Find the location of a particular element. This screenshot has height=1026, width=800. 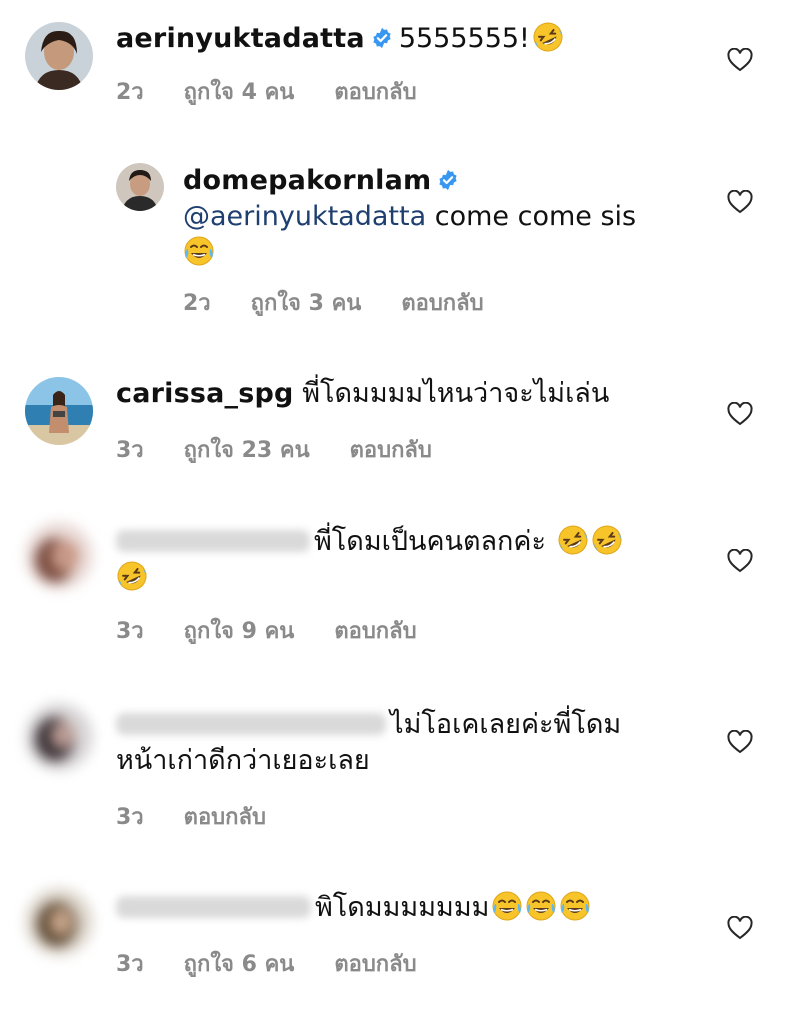

comment-meta: 3ว ถูกใจ 9 คน ตอบกลับ is located at coordinates (266, 630).